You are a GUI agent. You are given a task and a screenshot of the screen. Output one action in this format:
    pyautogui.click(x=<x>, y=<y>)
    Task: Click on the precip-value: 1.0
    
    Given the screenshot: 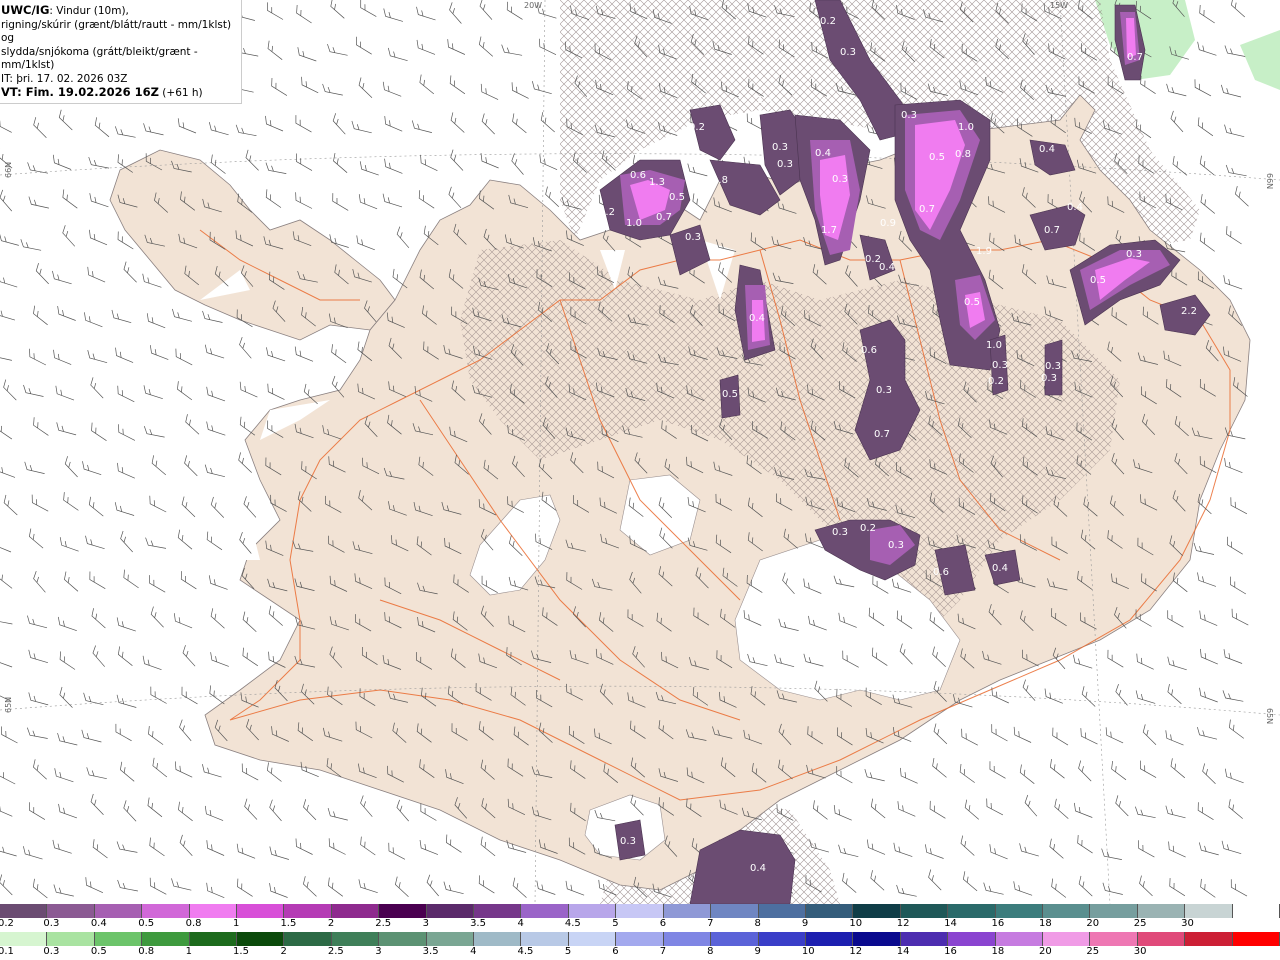 What is the action you would take?
    pyautogui.click(x=966, y=127)
    